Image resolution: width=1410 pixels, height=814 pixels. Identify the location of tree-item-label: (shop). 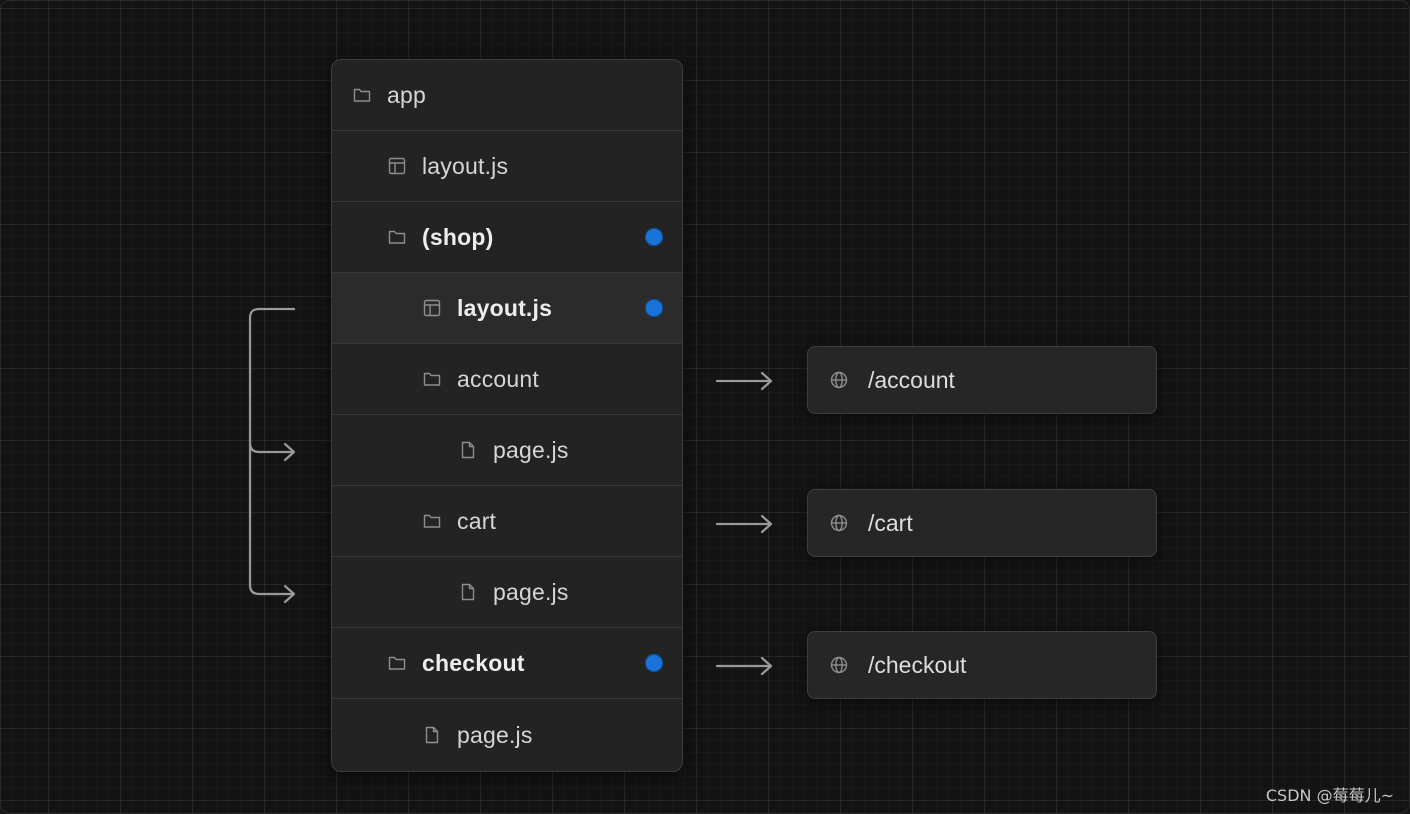
(458, 236).